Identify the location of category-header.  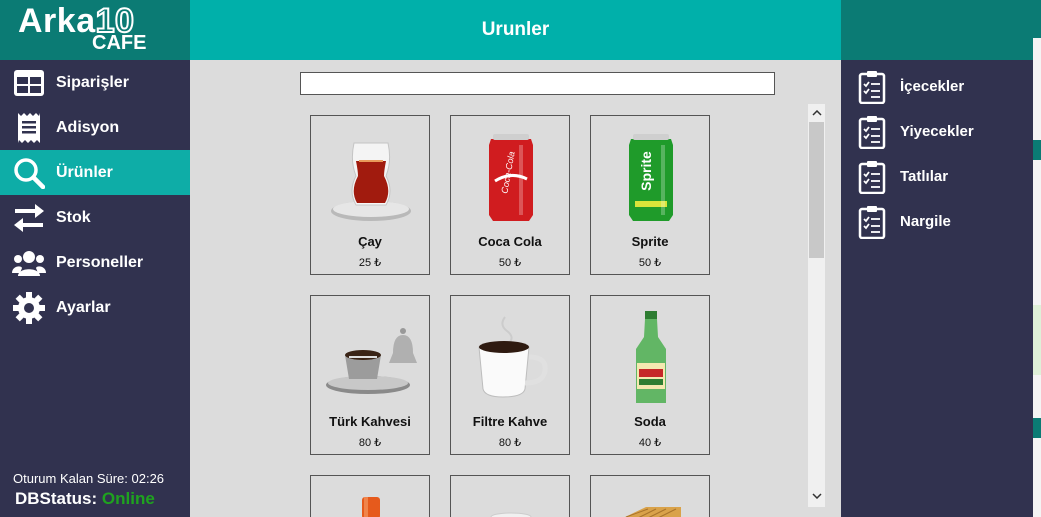
(937, 30).